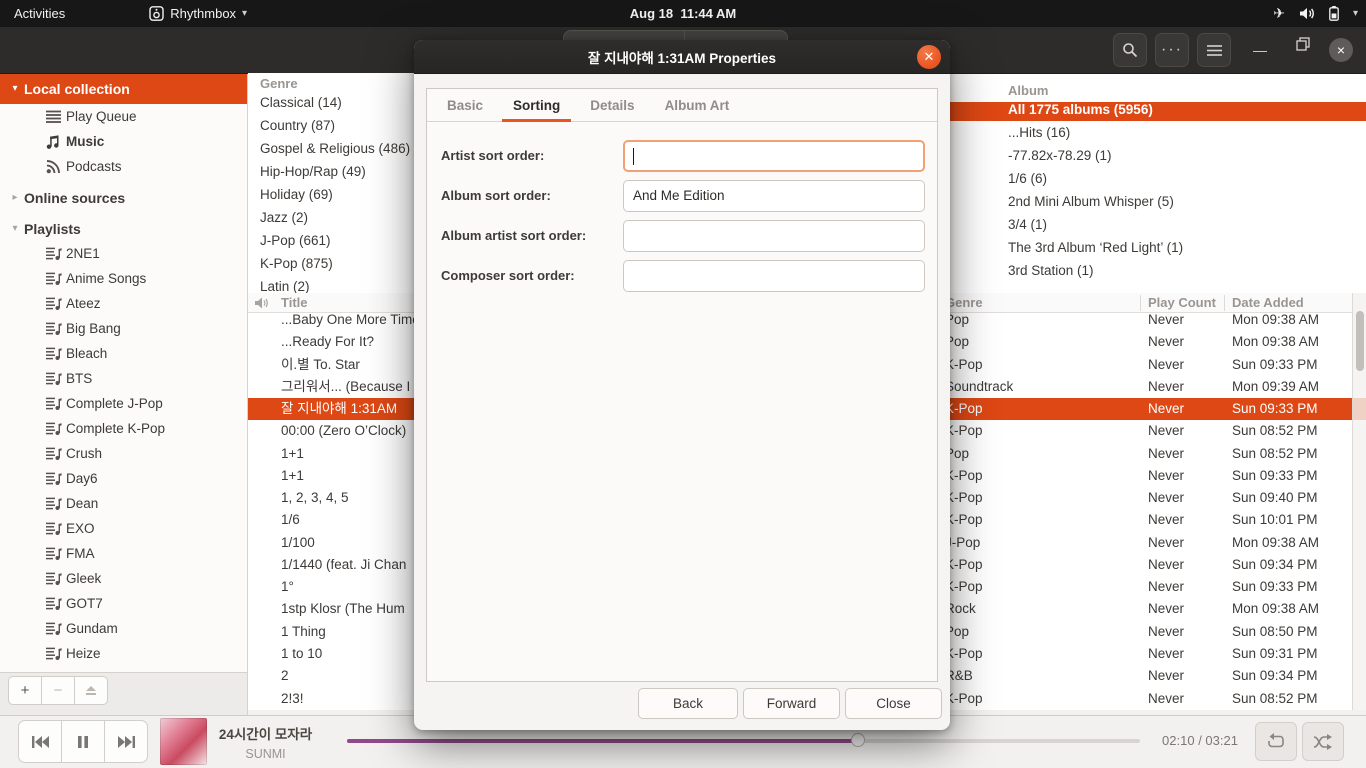  Describe the element at coordinates (123, 403) in the screenshot. I see `sidebar-playlist-complete-j-pop: Complete J-Pop` at that location.